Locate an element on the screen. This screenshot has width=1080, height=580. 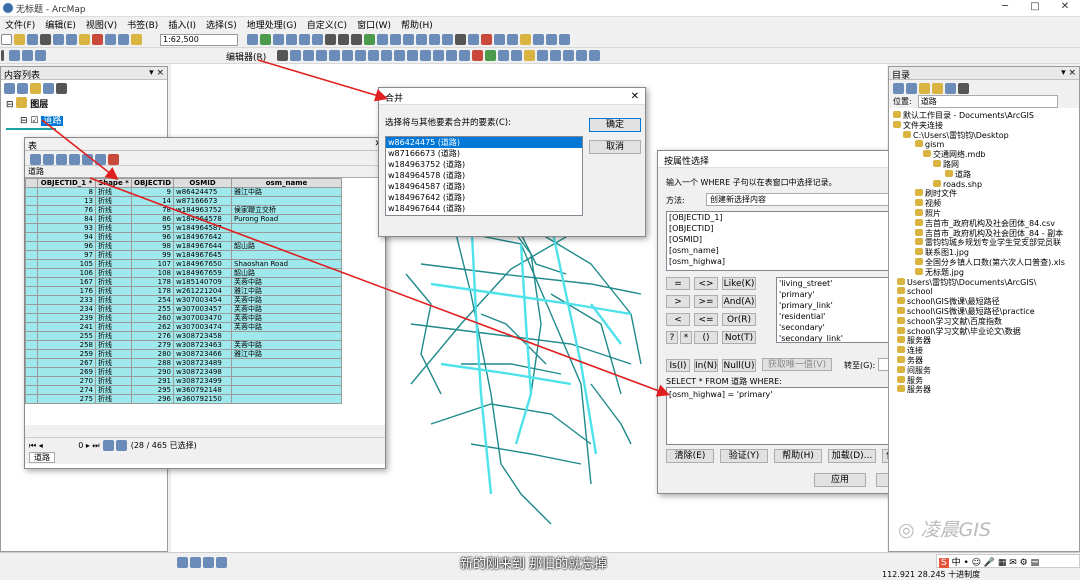
table-row: 167 折线 178 w185140709 芙蓉中路 is located at coordinates (183, 282).